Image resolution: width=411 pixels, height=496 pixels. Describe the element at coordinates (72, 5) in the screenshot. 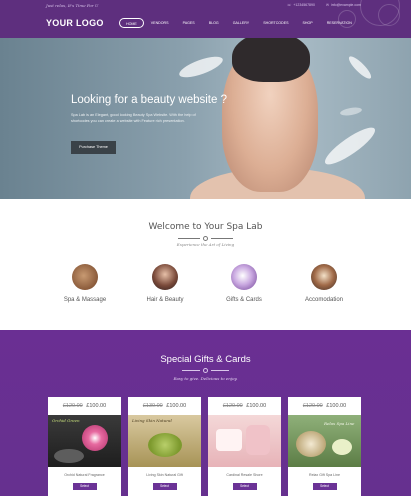

I see `tagline: Just relax, It's Time For U` at that location.